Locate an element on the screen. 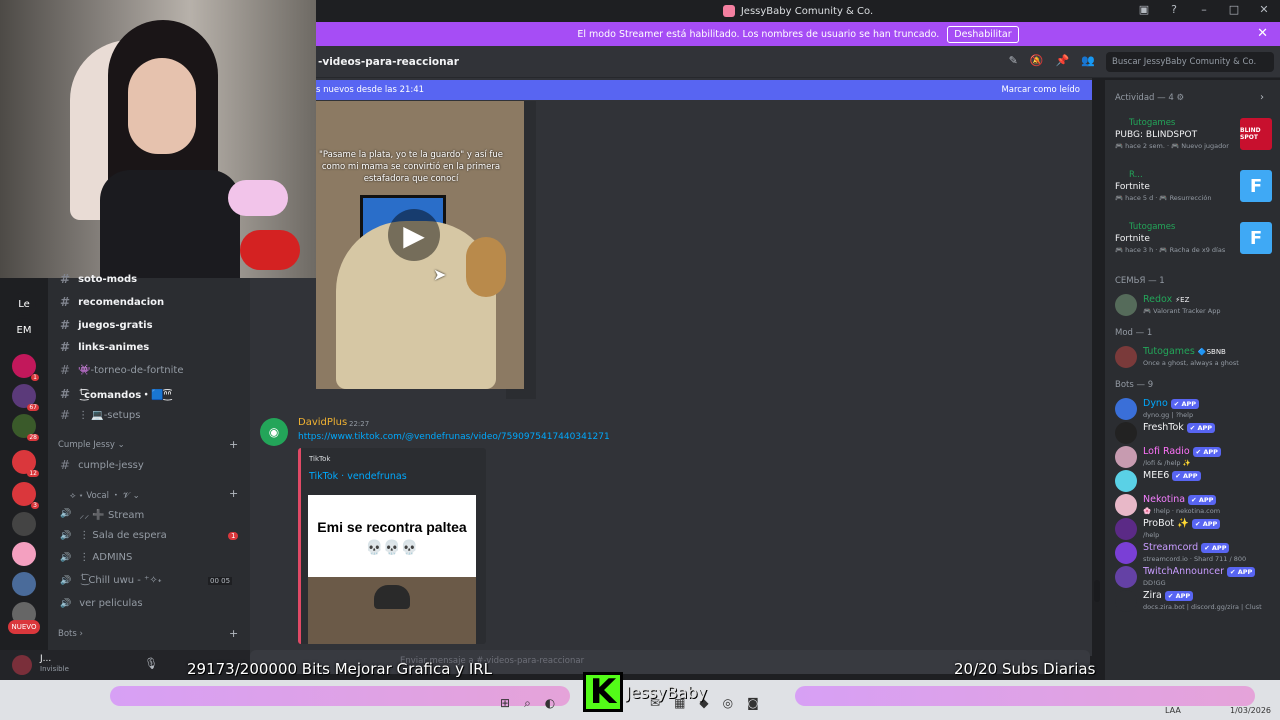  member-status: 🌸 !help · nekotina.com is located at coordinates (1182, 511).